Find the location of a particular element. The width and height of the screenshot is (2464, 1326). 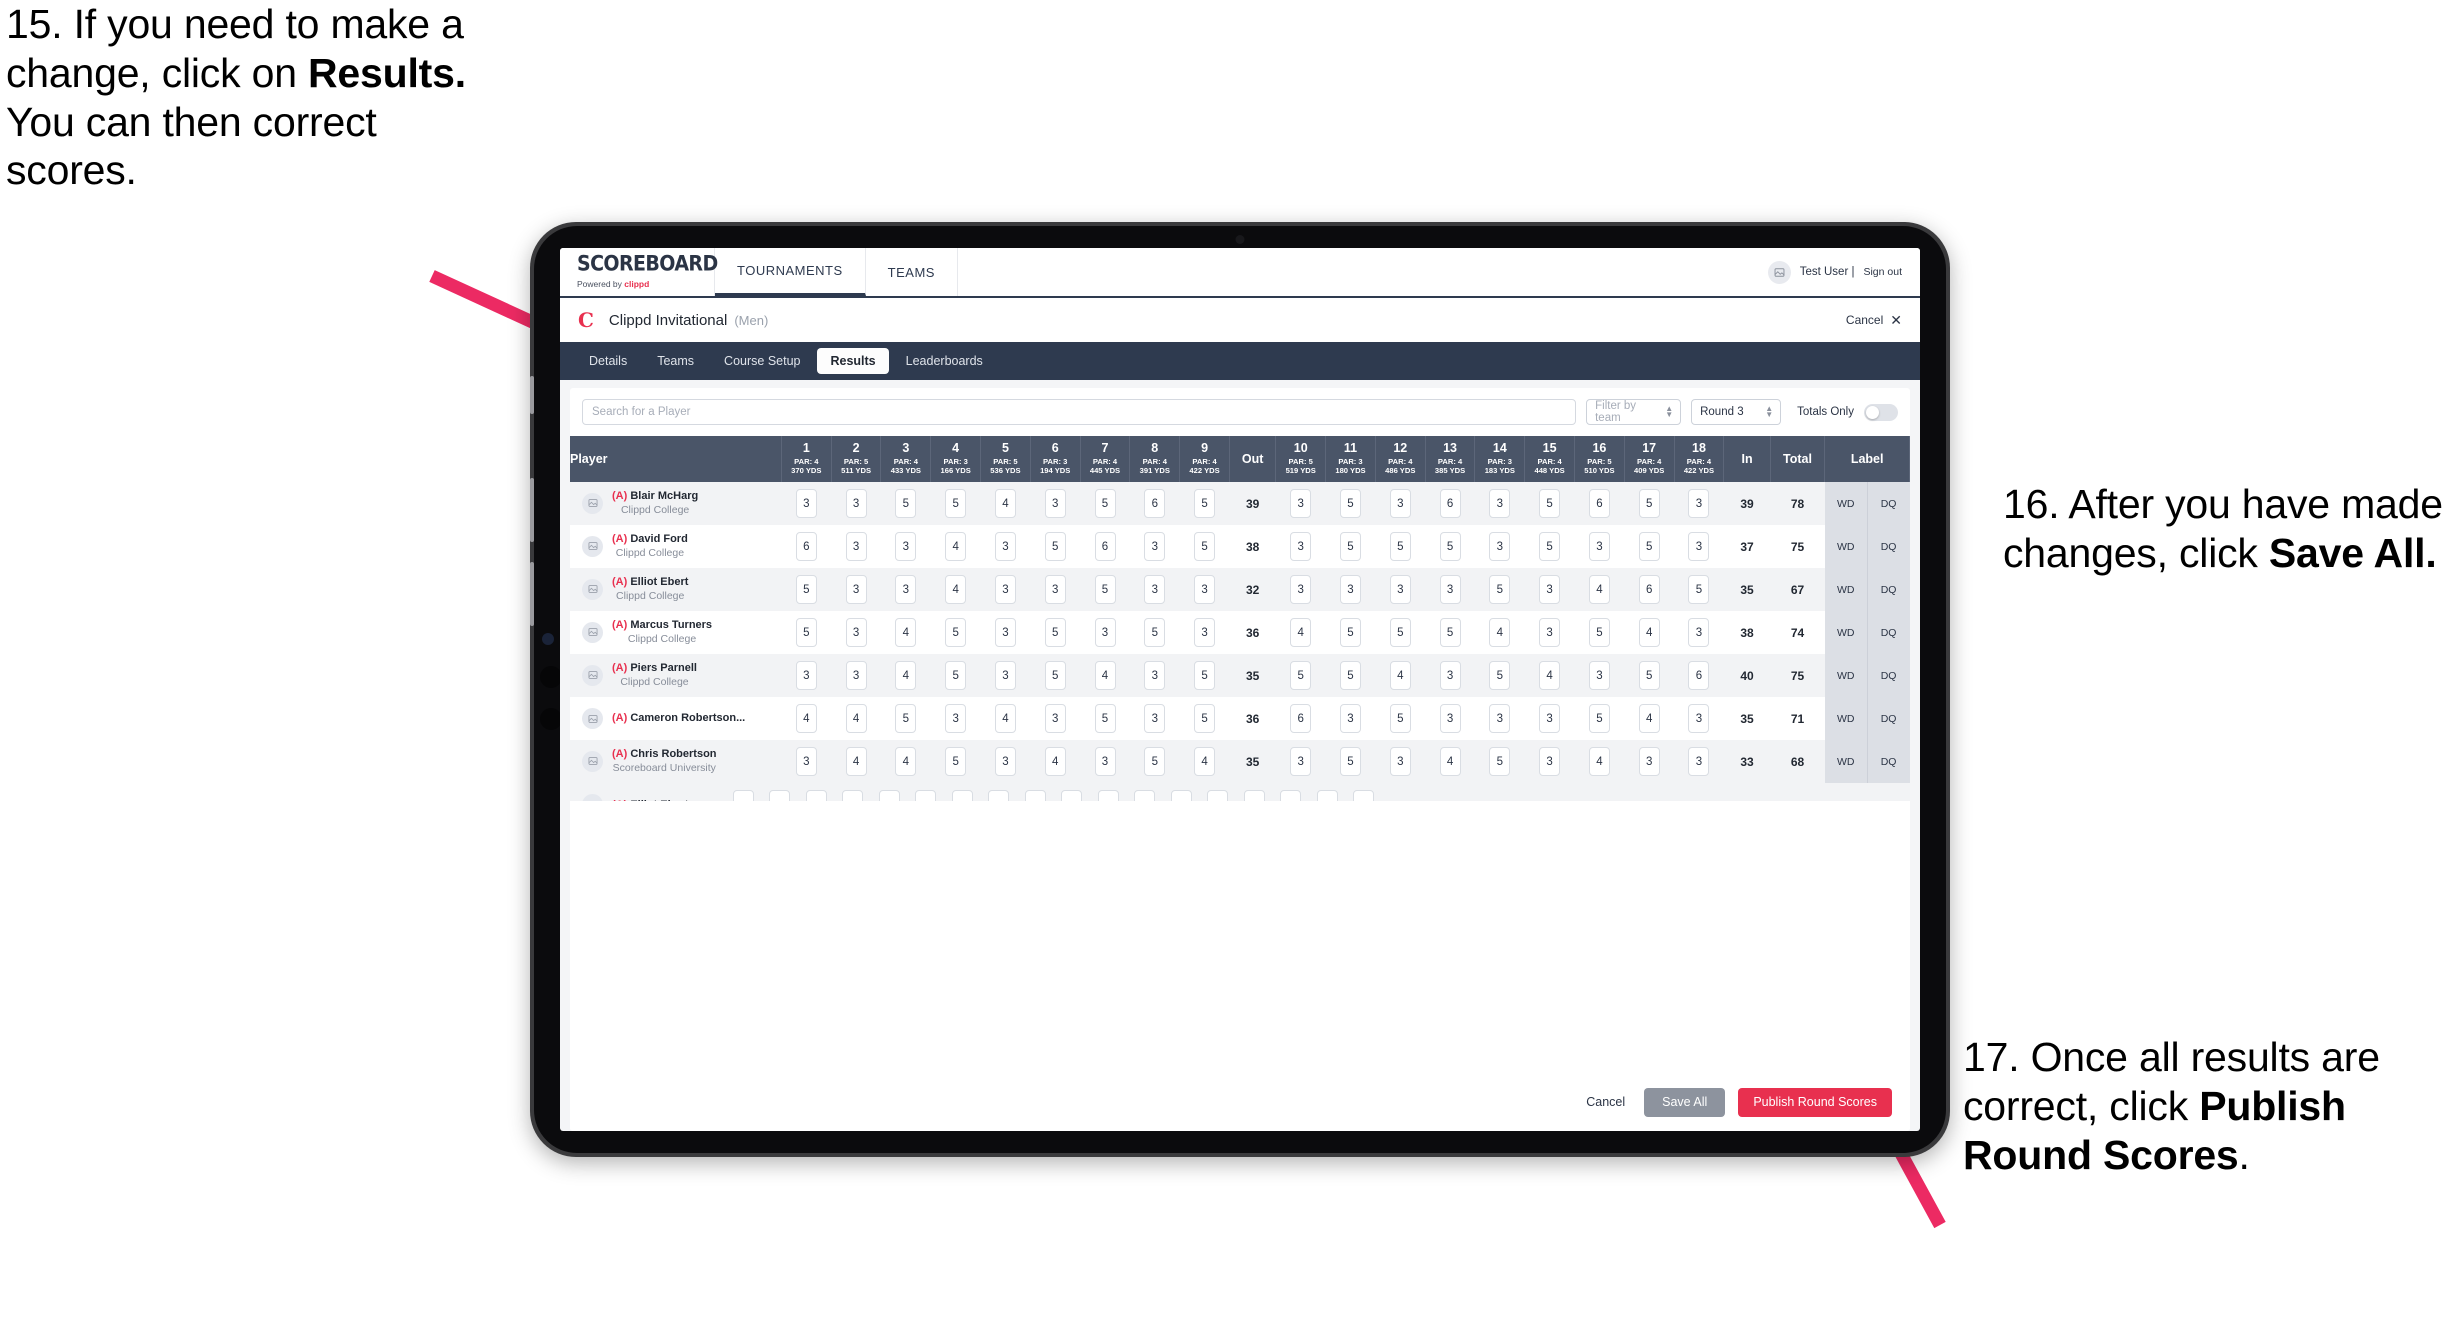

totals-only-toggle is located at coordinates (1881, 412).